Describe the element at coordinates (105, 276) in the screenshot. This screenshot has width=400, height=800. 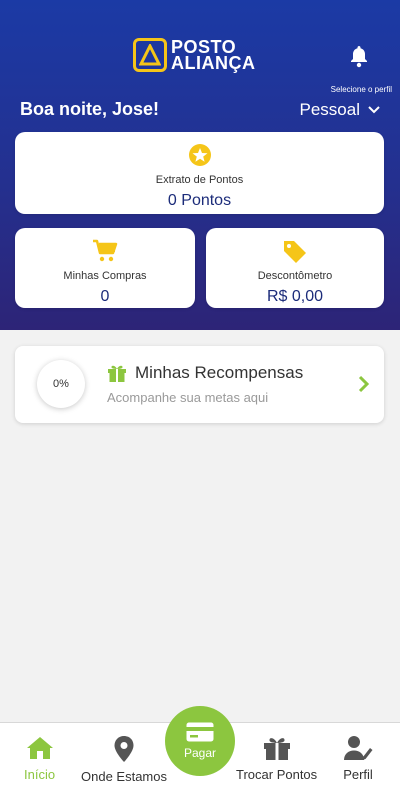
I see `my-purchases-label: Minhas Compras` at that location.